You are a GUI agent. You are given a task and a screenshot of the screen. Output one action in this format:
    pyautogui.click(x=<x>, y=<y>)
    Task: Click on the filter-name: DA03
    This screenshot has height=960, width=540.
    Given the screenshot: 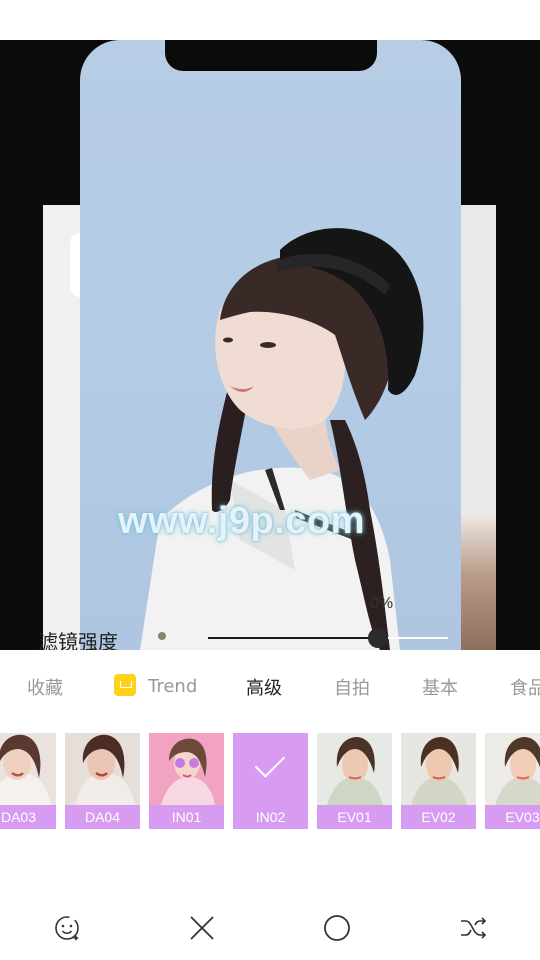 What is the action you would take?
    pyautogui.click(x=28, y=817)
    